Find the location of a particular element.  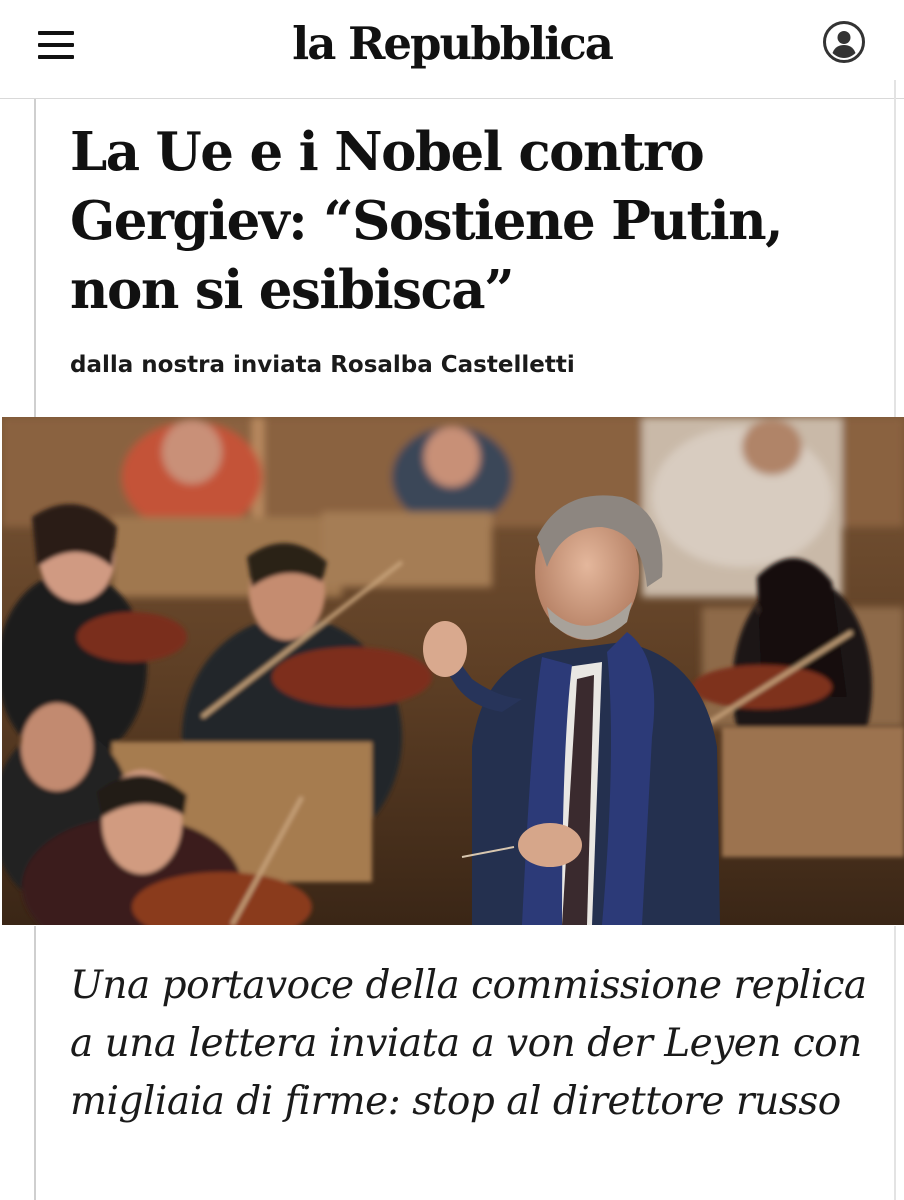

article-byline: dalla nostra inviata Rosalba Castelletti is located at coordinates (322, 365).